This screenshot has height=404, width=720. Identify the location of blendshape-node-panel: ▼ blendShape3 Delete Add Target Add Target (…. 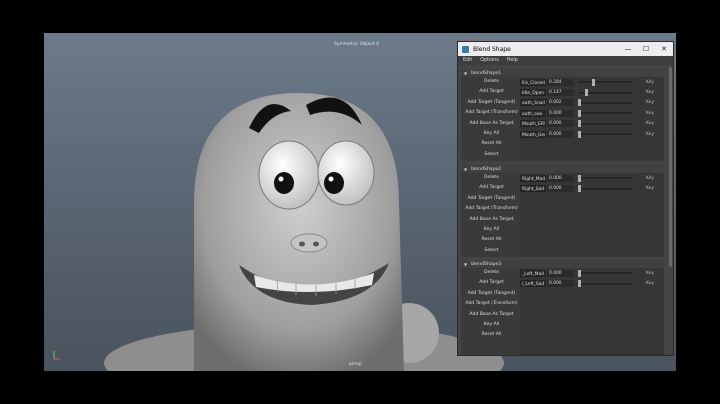
(562, 307).